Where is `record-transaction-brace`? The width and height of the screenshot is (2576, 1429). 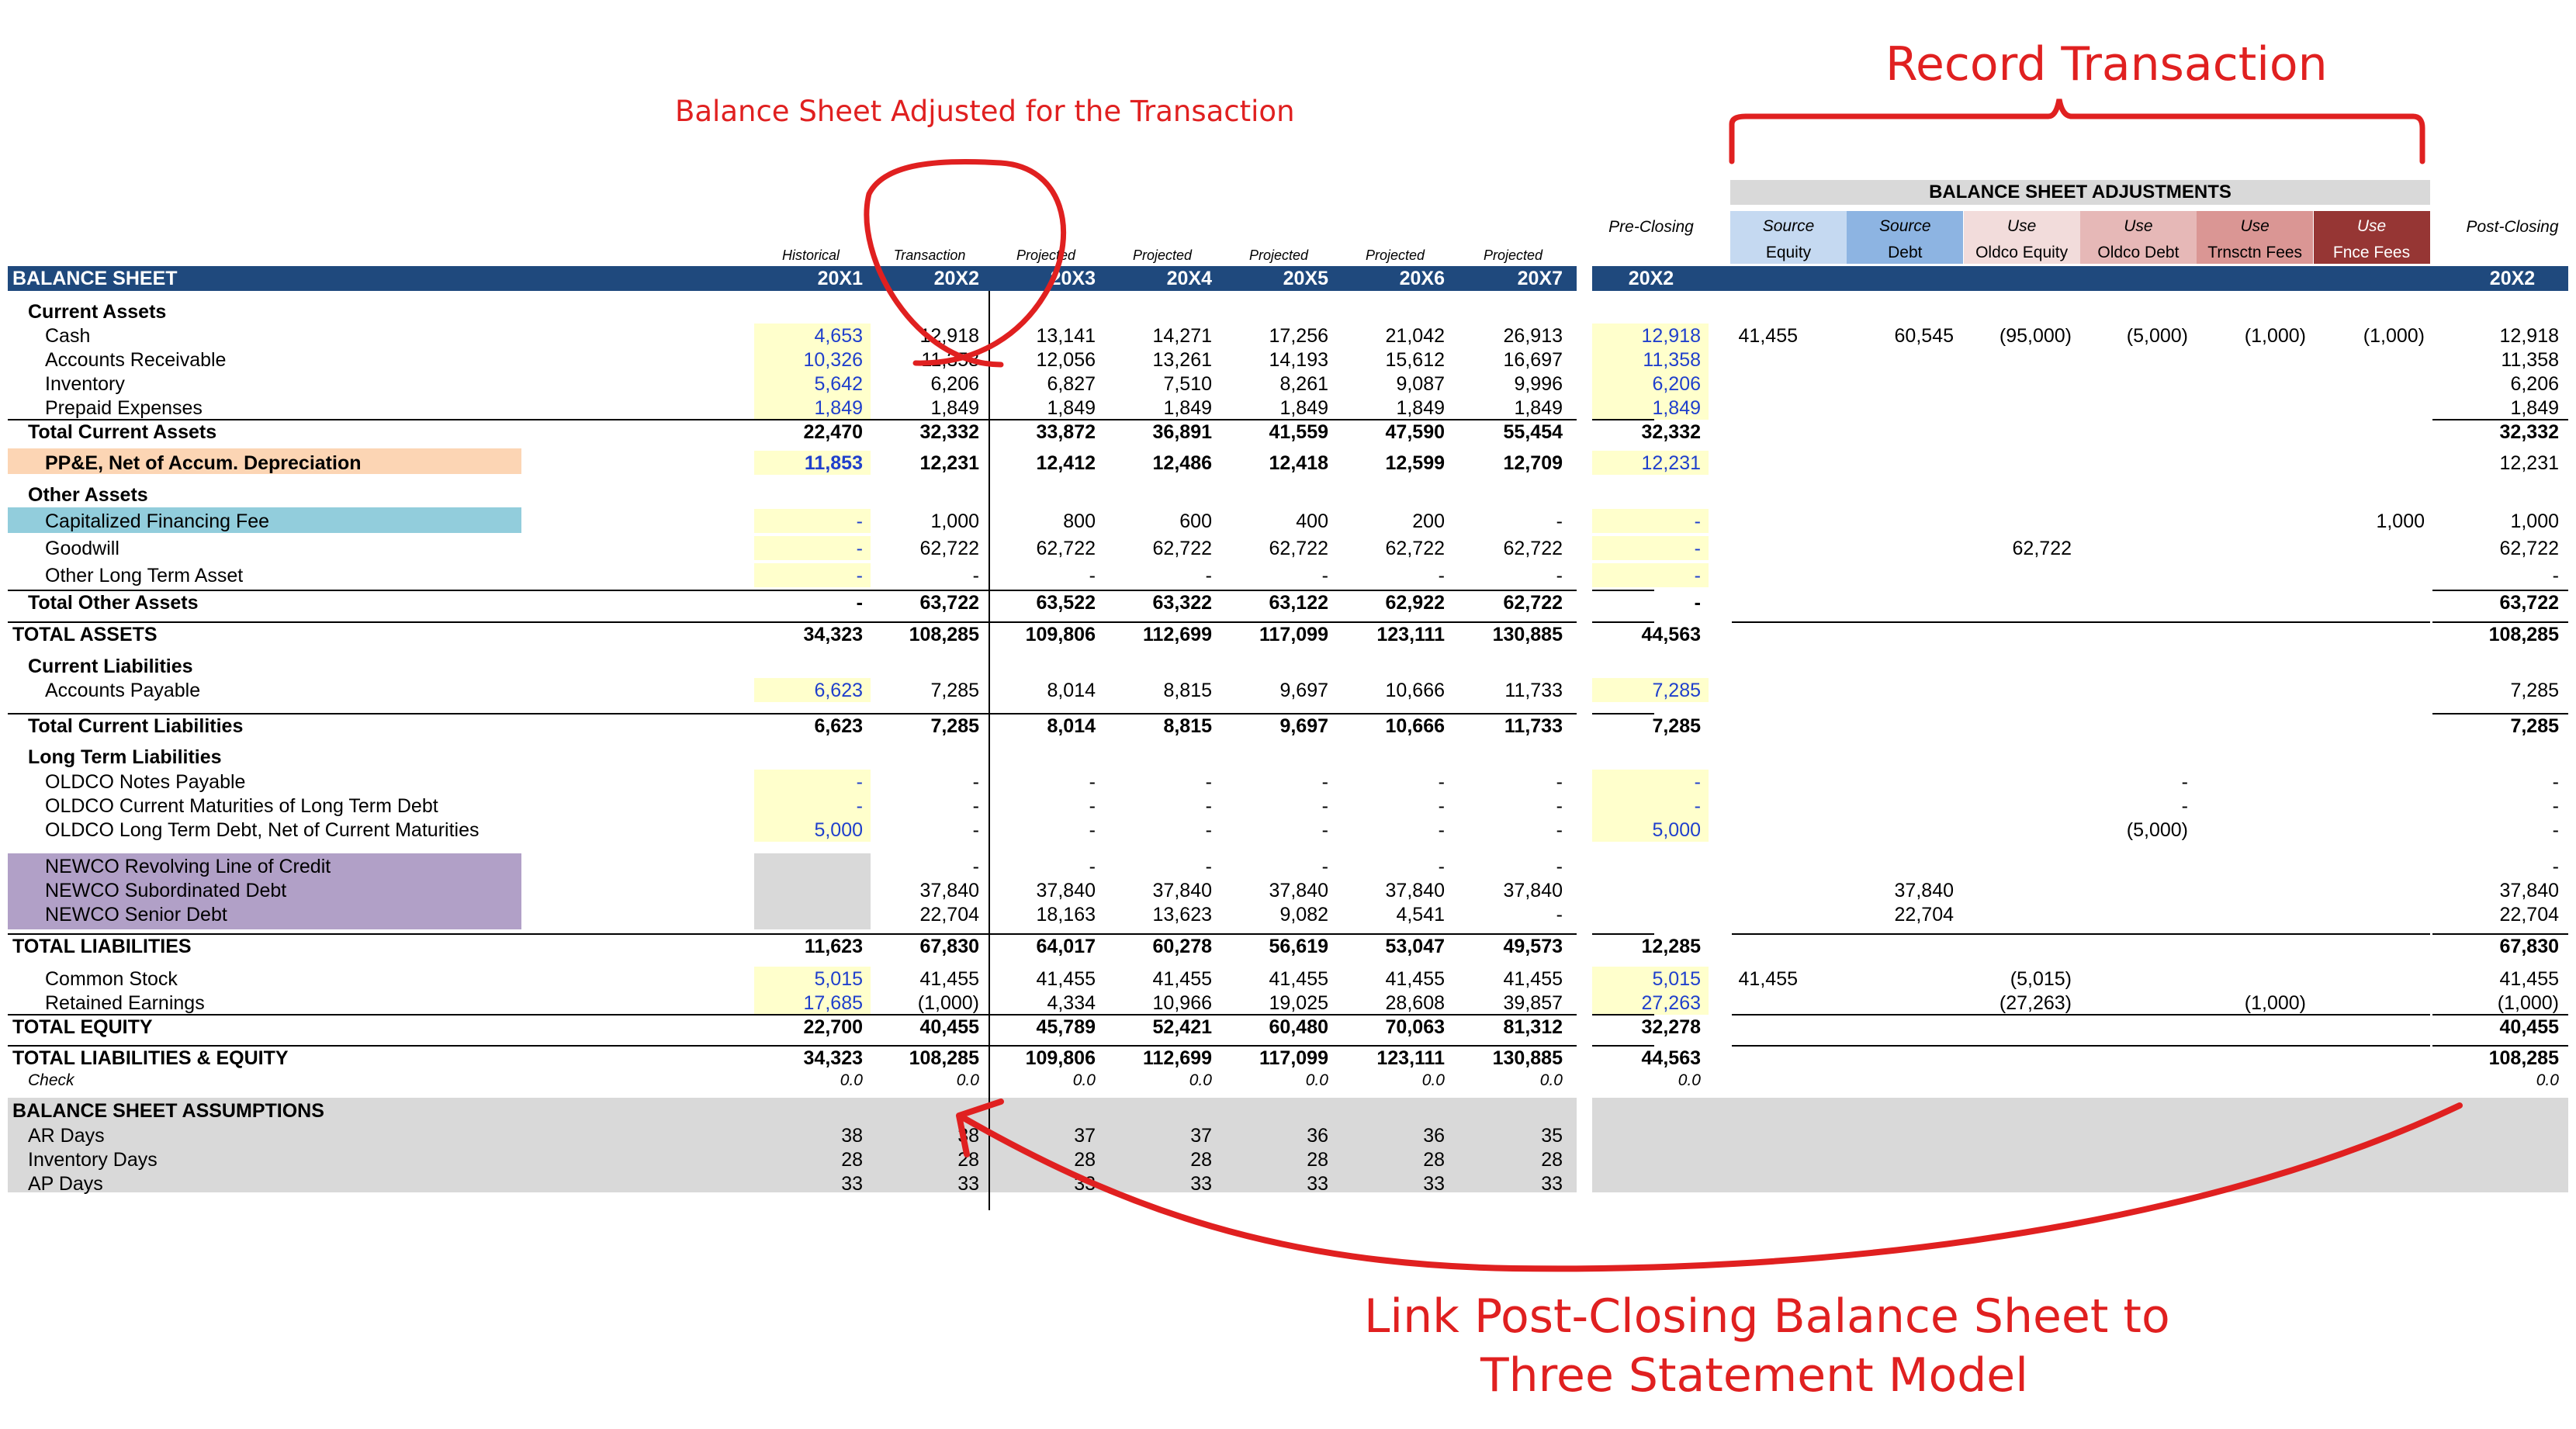 record-transaction-brace is located at coordinates (2077, 131).